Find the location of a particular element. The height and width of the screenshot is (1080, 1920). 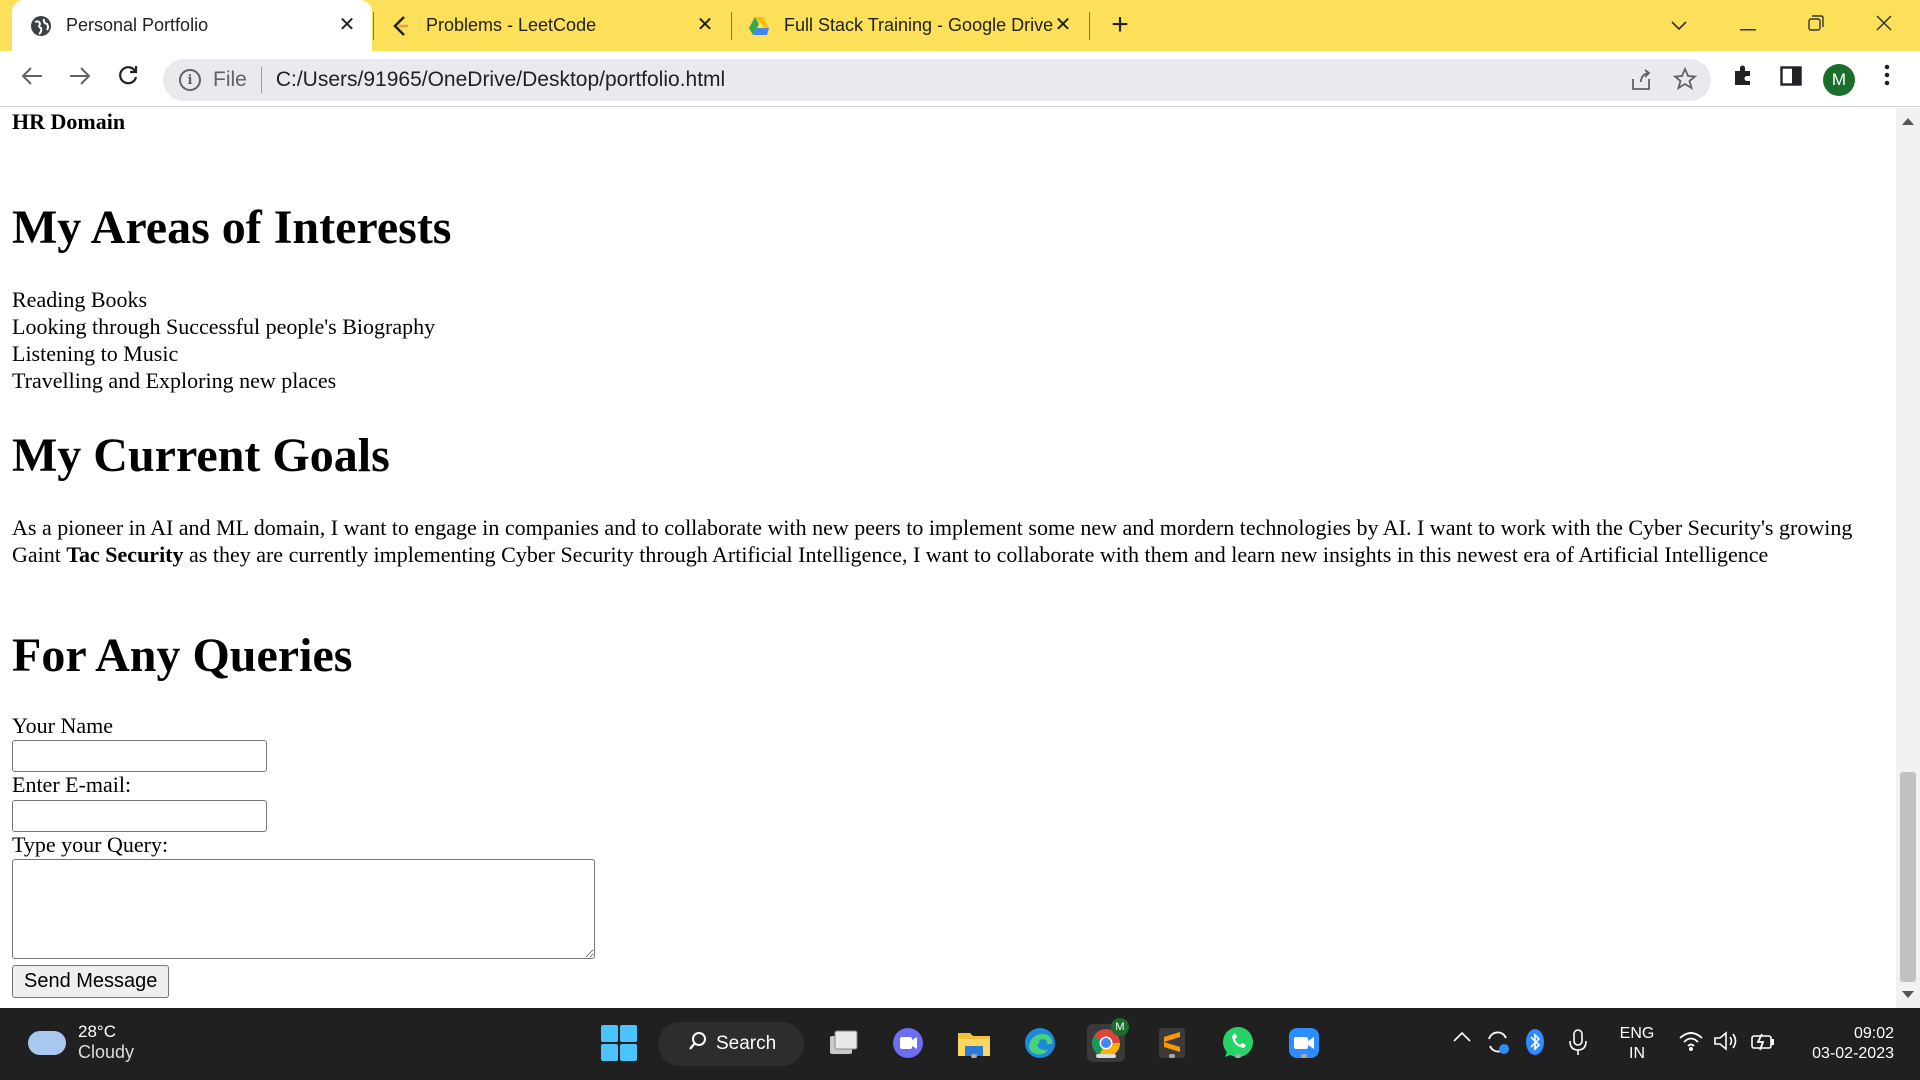

tab-title: Problems - LeetCode is located at coordinates (511, 25).